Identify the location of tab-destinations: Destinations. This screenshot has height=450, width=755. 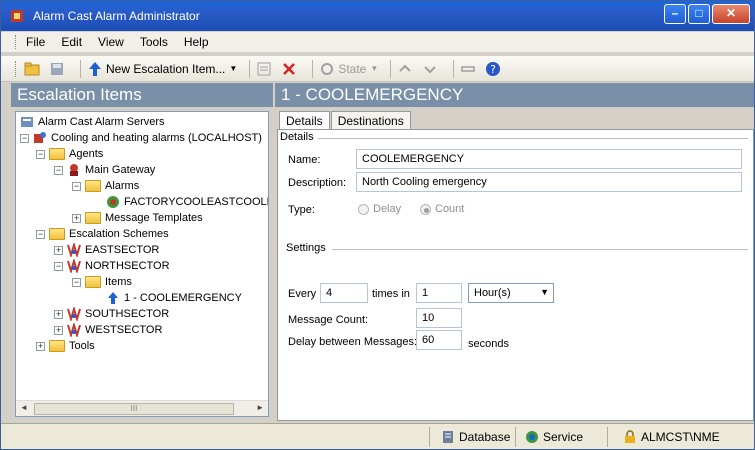
(370, 121).